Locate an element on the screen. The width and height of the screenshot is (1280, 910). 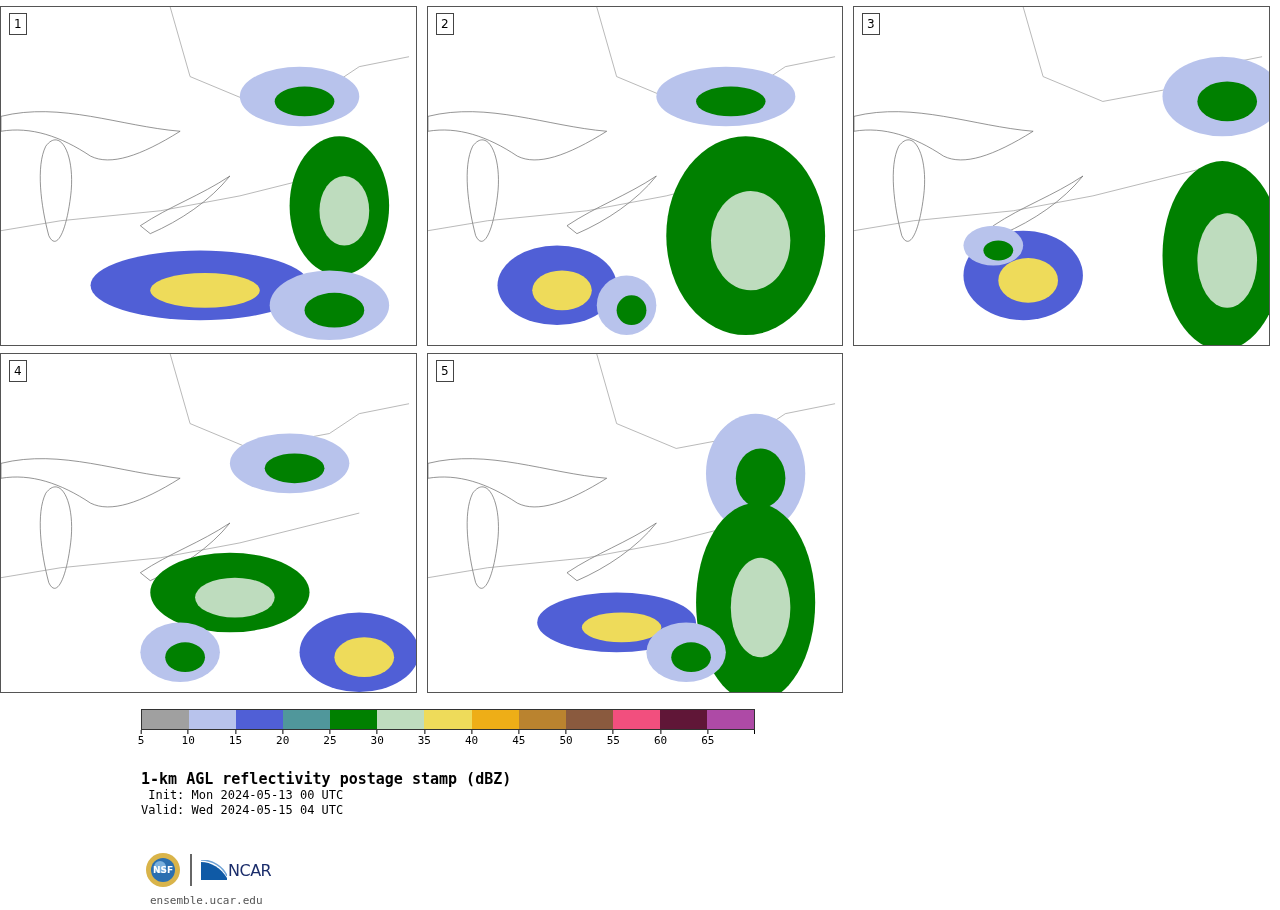
website-url: ensemble.ucar.edu is located at coordinates (206, 900).